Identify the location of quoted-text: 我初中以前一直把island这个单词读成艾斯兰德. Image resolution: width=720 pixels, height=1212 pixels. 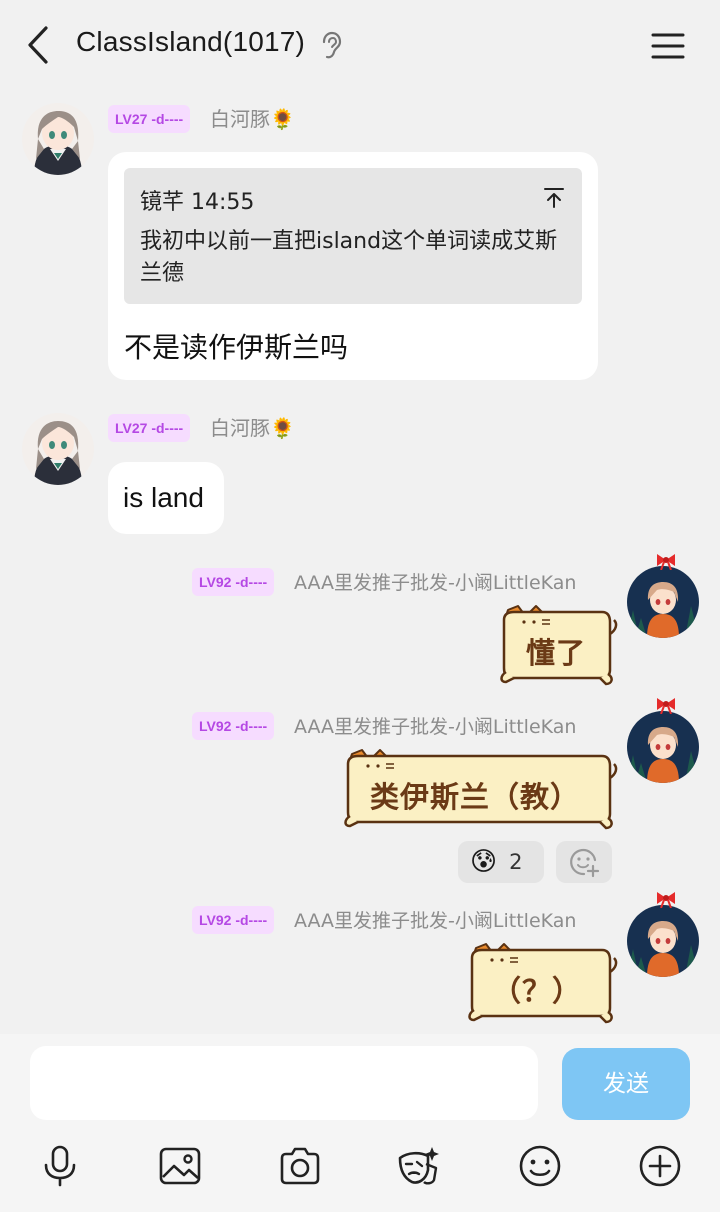
(349, 257).